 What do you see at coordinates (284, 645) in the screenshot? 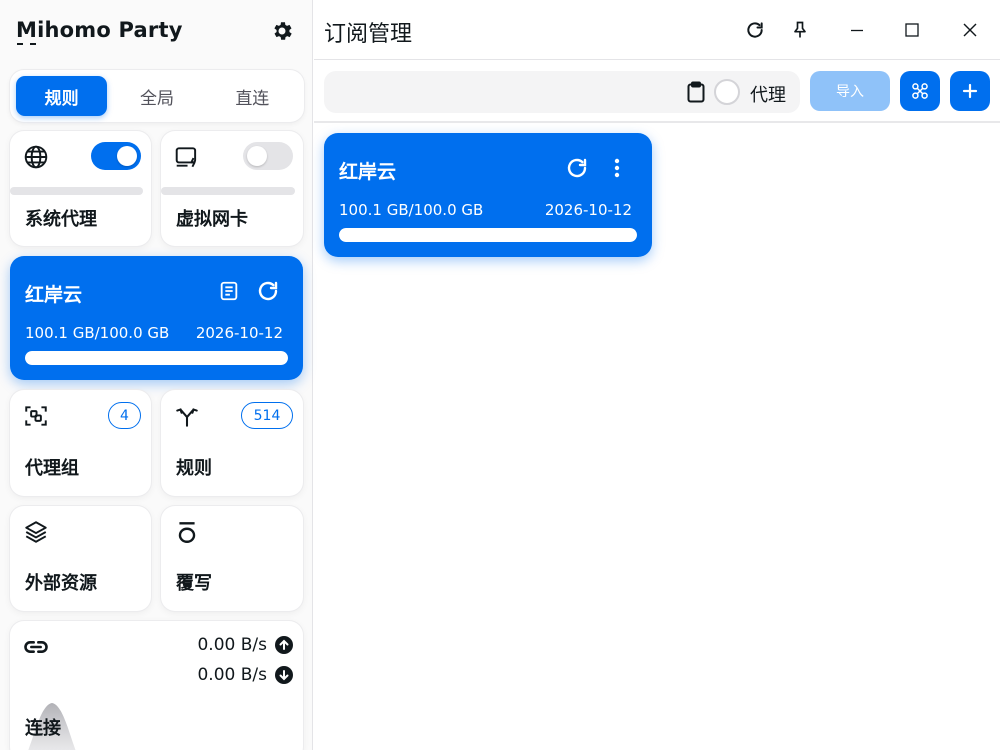
I see `arrow-up-icon` at bounding box center [284, 645].